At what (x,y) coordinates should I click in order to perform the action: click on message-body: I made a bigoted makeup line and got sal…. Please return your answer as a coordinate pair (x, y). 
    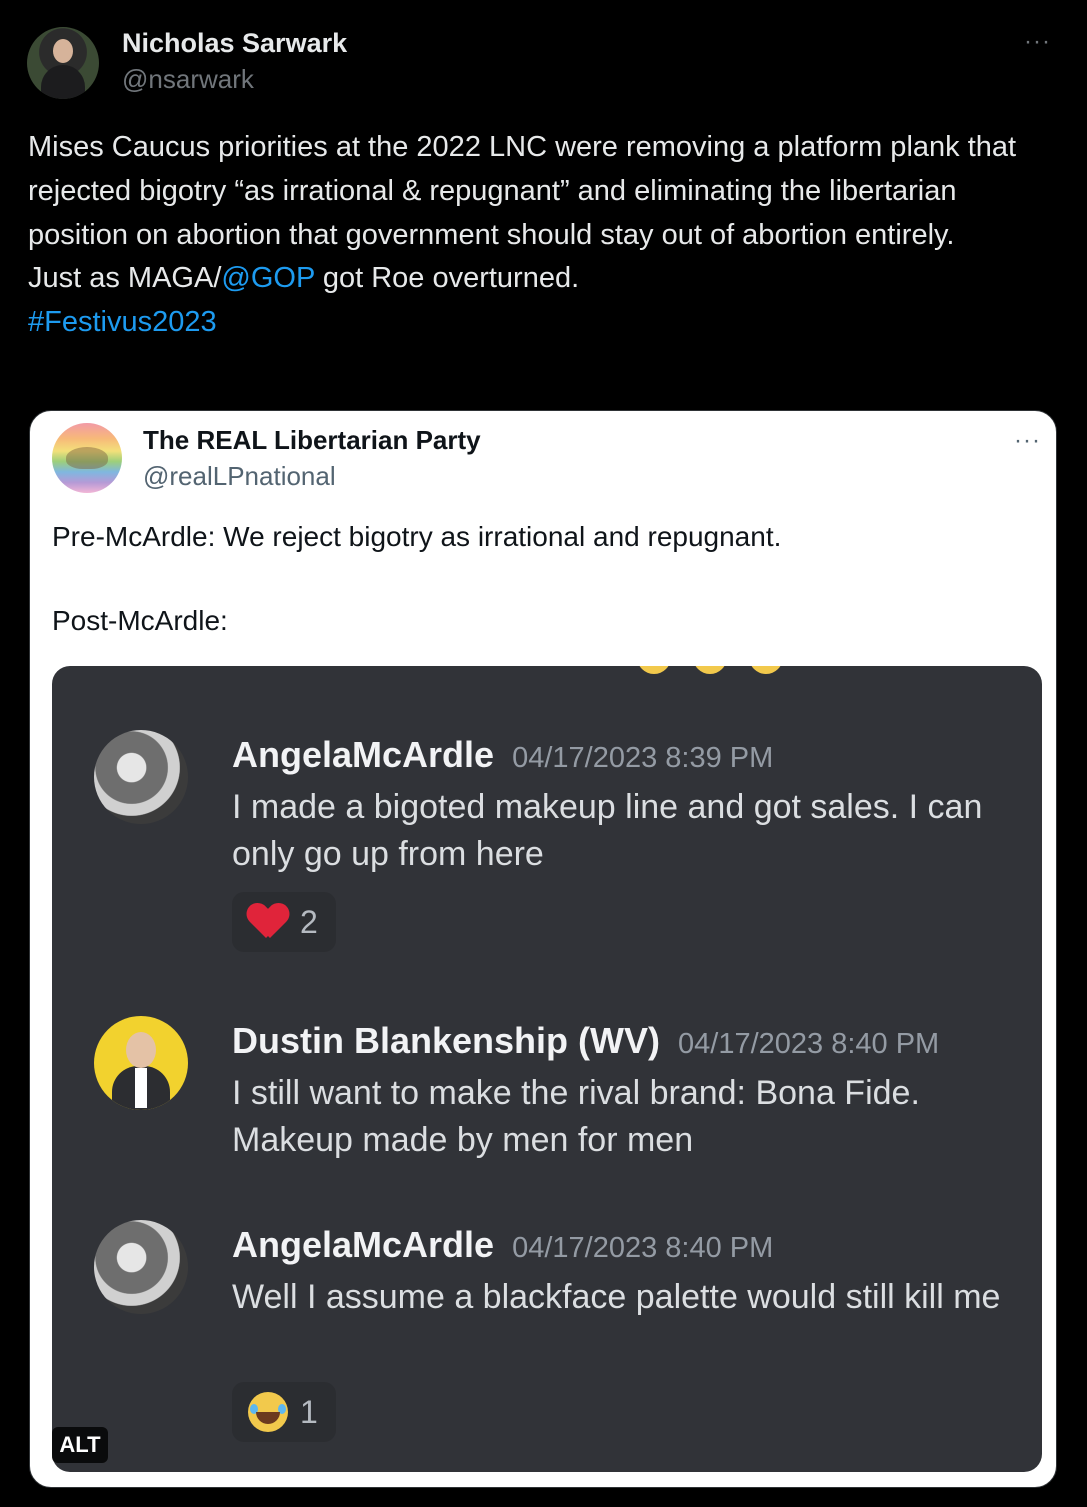
    Looking at the image, I should click on (607, 830).